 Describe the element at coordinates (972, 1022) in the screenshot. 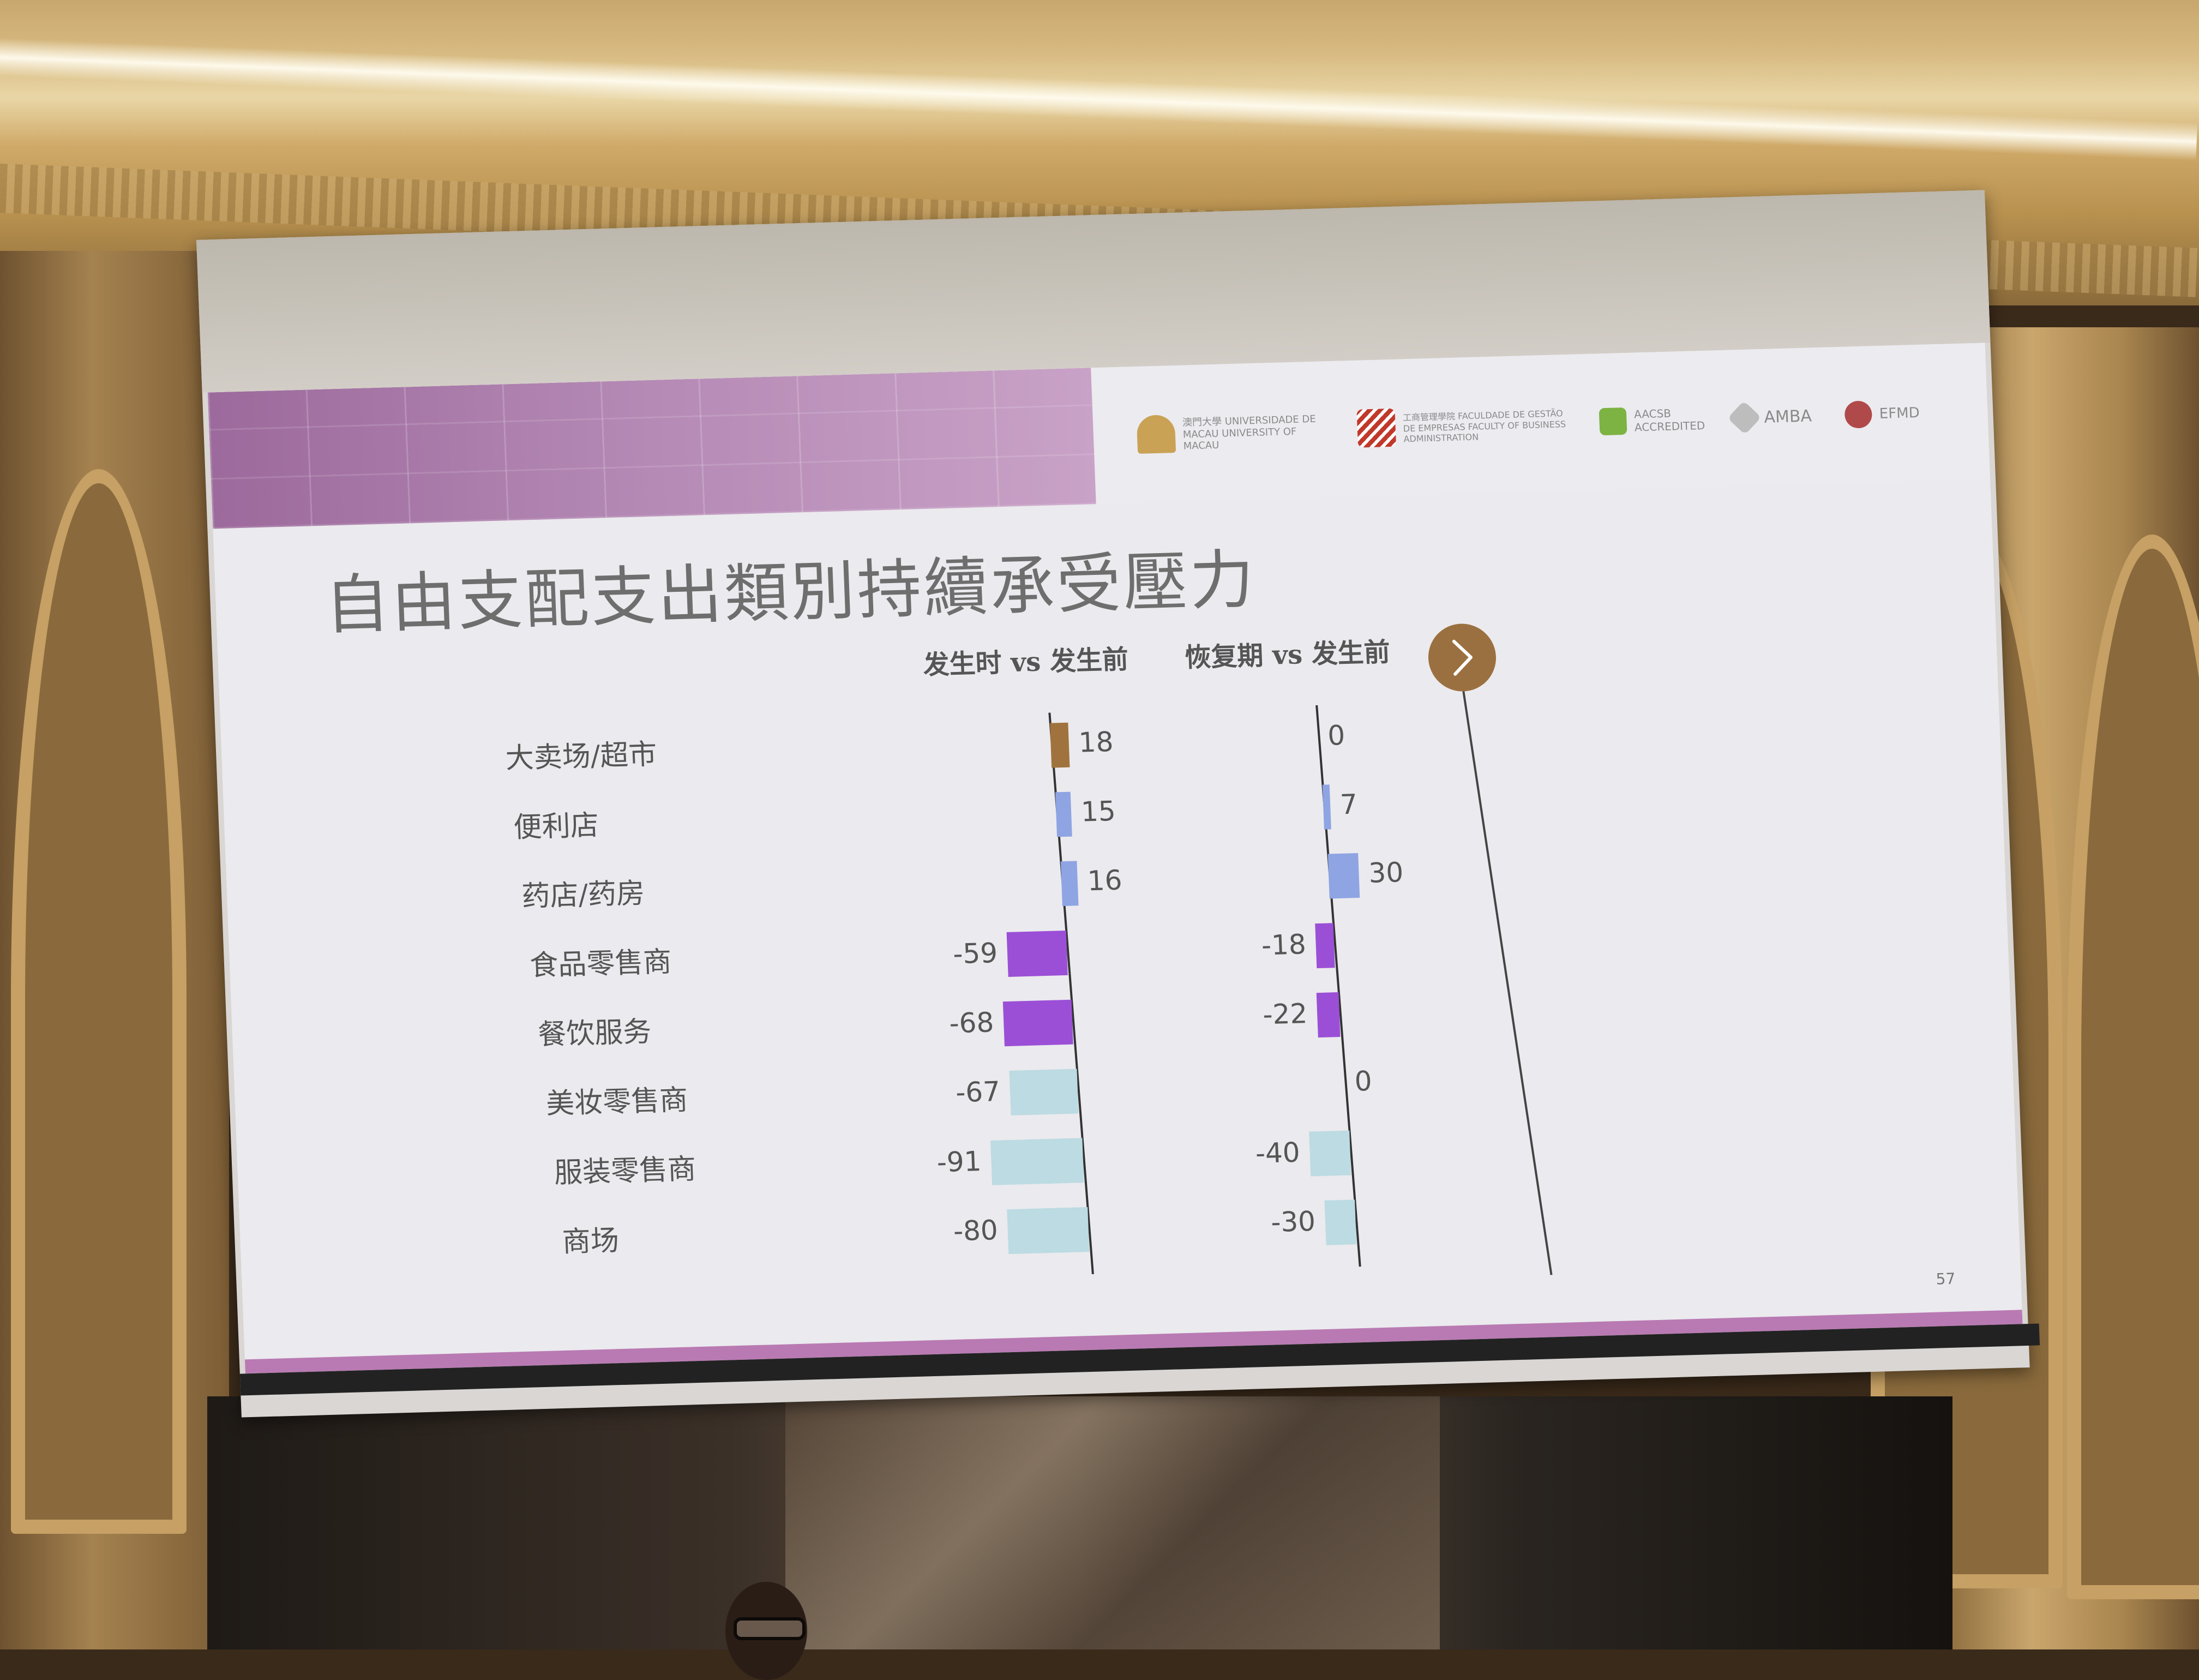

I see `data-label: -68` at that location.